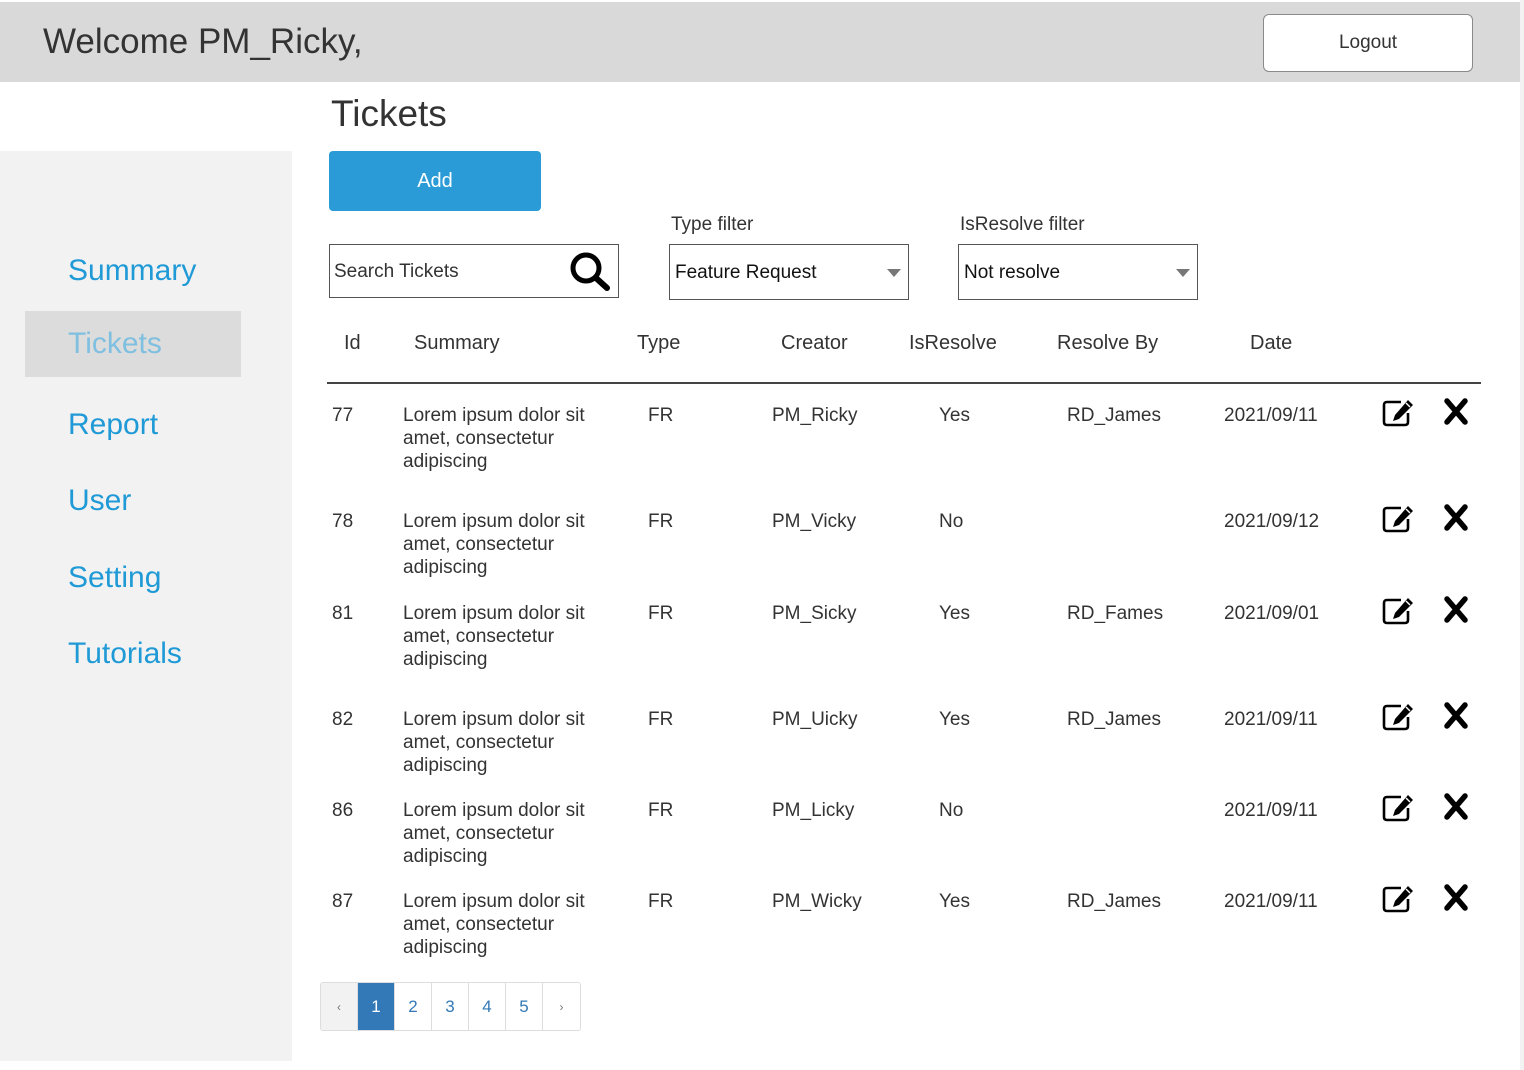 This screenshot has width=1524, height=1070. What do you see at coordinates (133, 271) in the screenshot?
I see `sidebar-item-summary: Summary` at bounding box center [133, 271].